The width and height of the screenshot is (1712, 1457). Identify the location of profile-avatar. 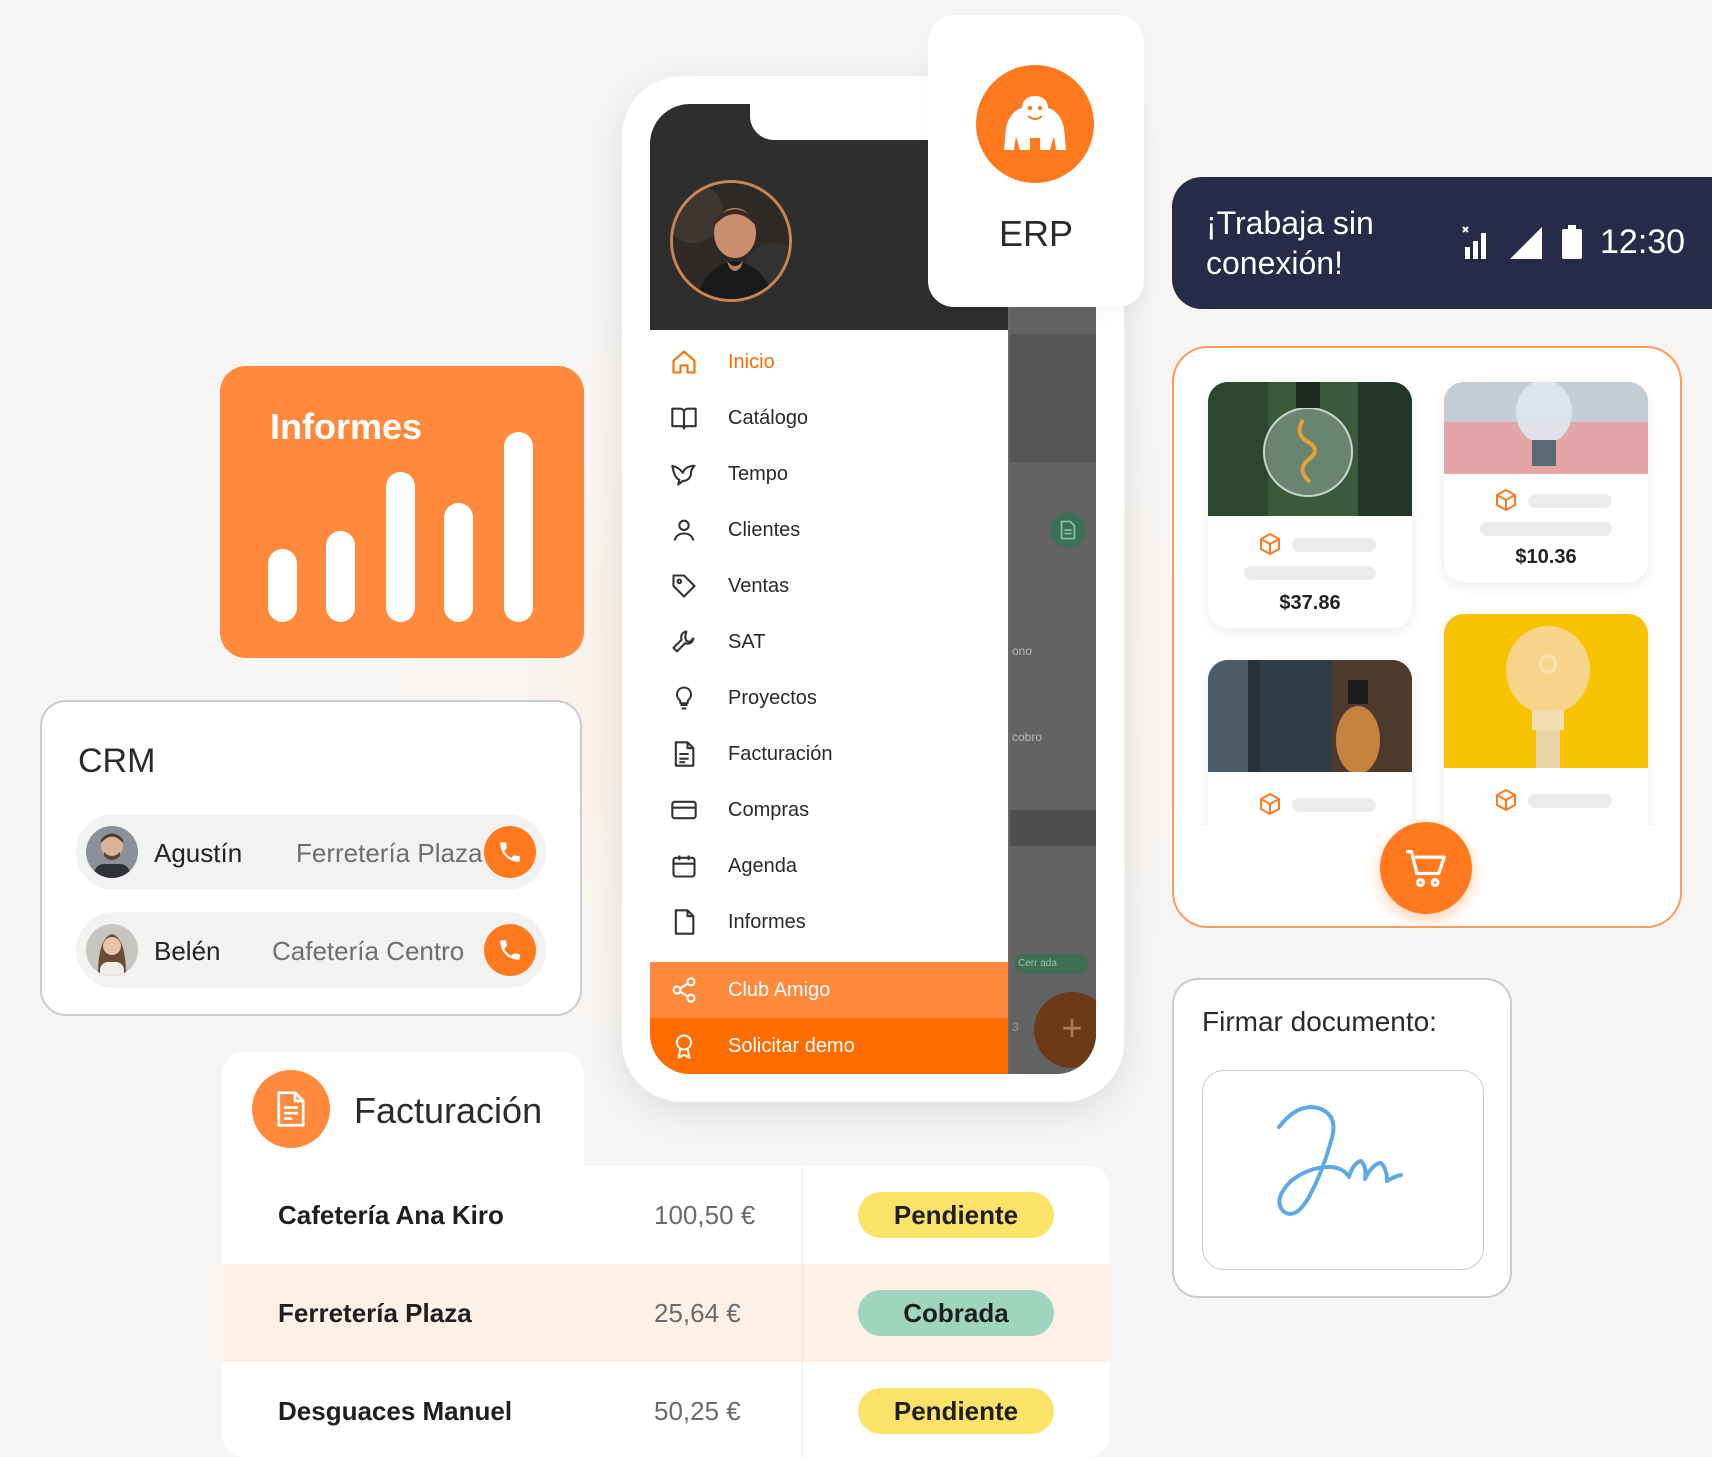
(731, 241).